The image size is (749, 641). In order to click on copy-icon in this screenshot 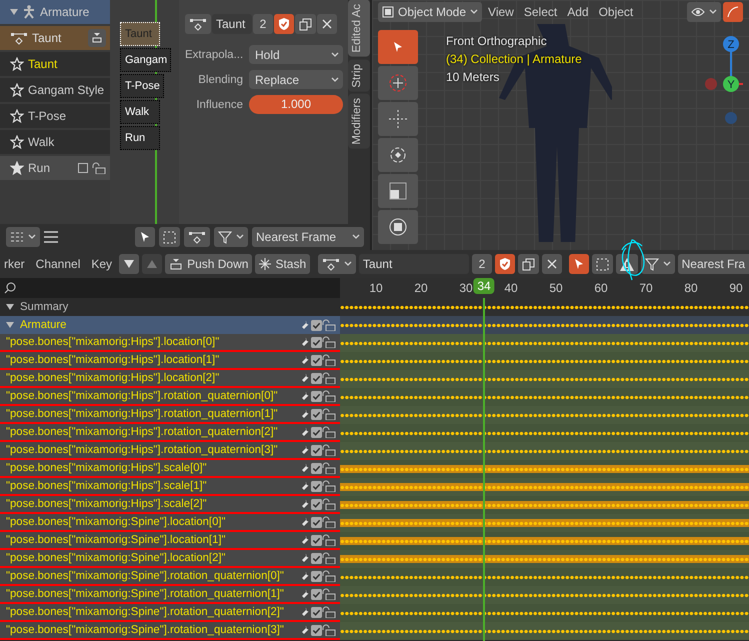, I will do `click(528, 264)`.